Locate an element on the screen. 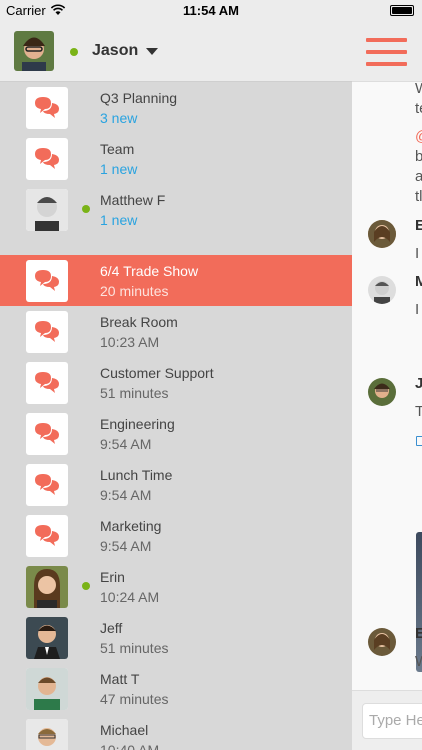 The image size is (422, 750). sender-name-fragment: J is located at coordinates (418, 383).